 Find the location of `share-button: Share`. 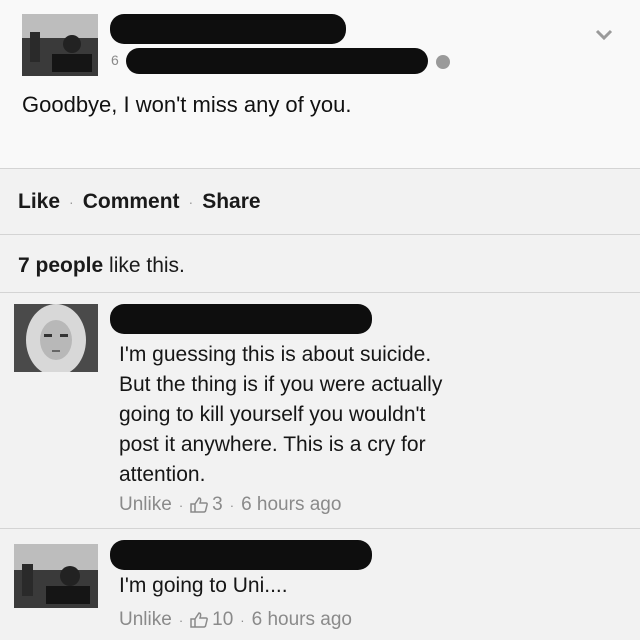

share-button: Share is located at coordinates (231, 202).